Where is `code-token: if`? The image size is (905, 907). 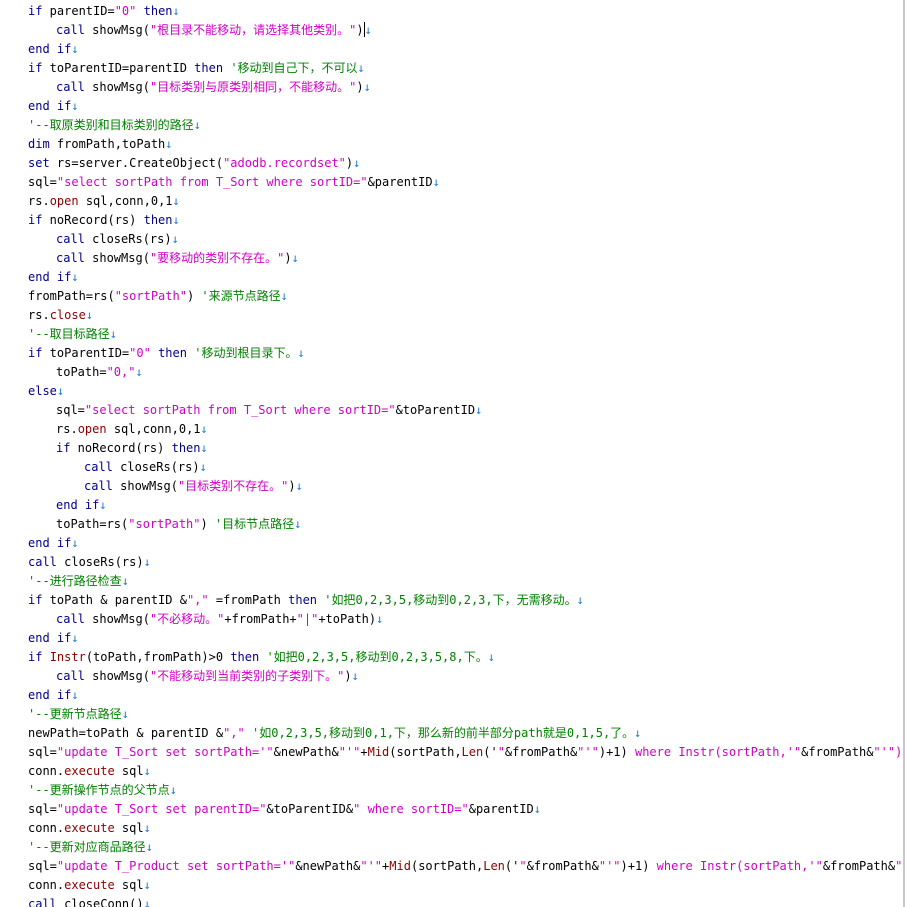 code-token: if is located at coordinates (35, 11).